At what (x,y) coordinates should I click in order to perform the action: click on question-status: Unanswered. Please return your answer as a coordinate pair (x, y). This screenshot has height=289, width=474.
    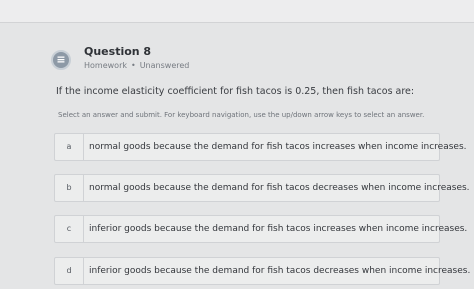
    Looking at the image, I should click on (164, 65).